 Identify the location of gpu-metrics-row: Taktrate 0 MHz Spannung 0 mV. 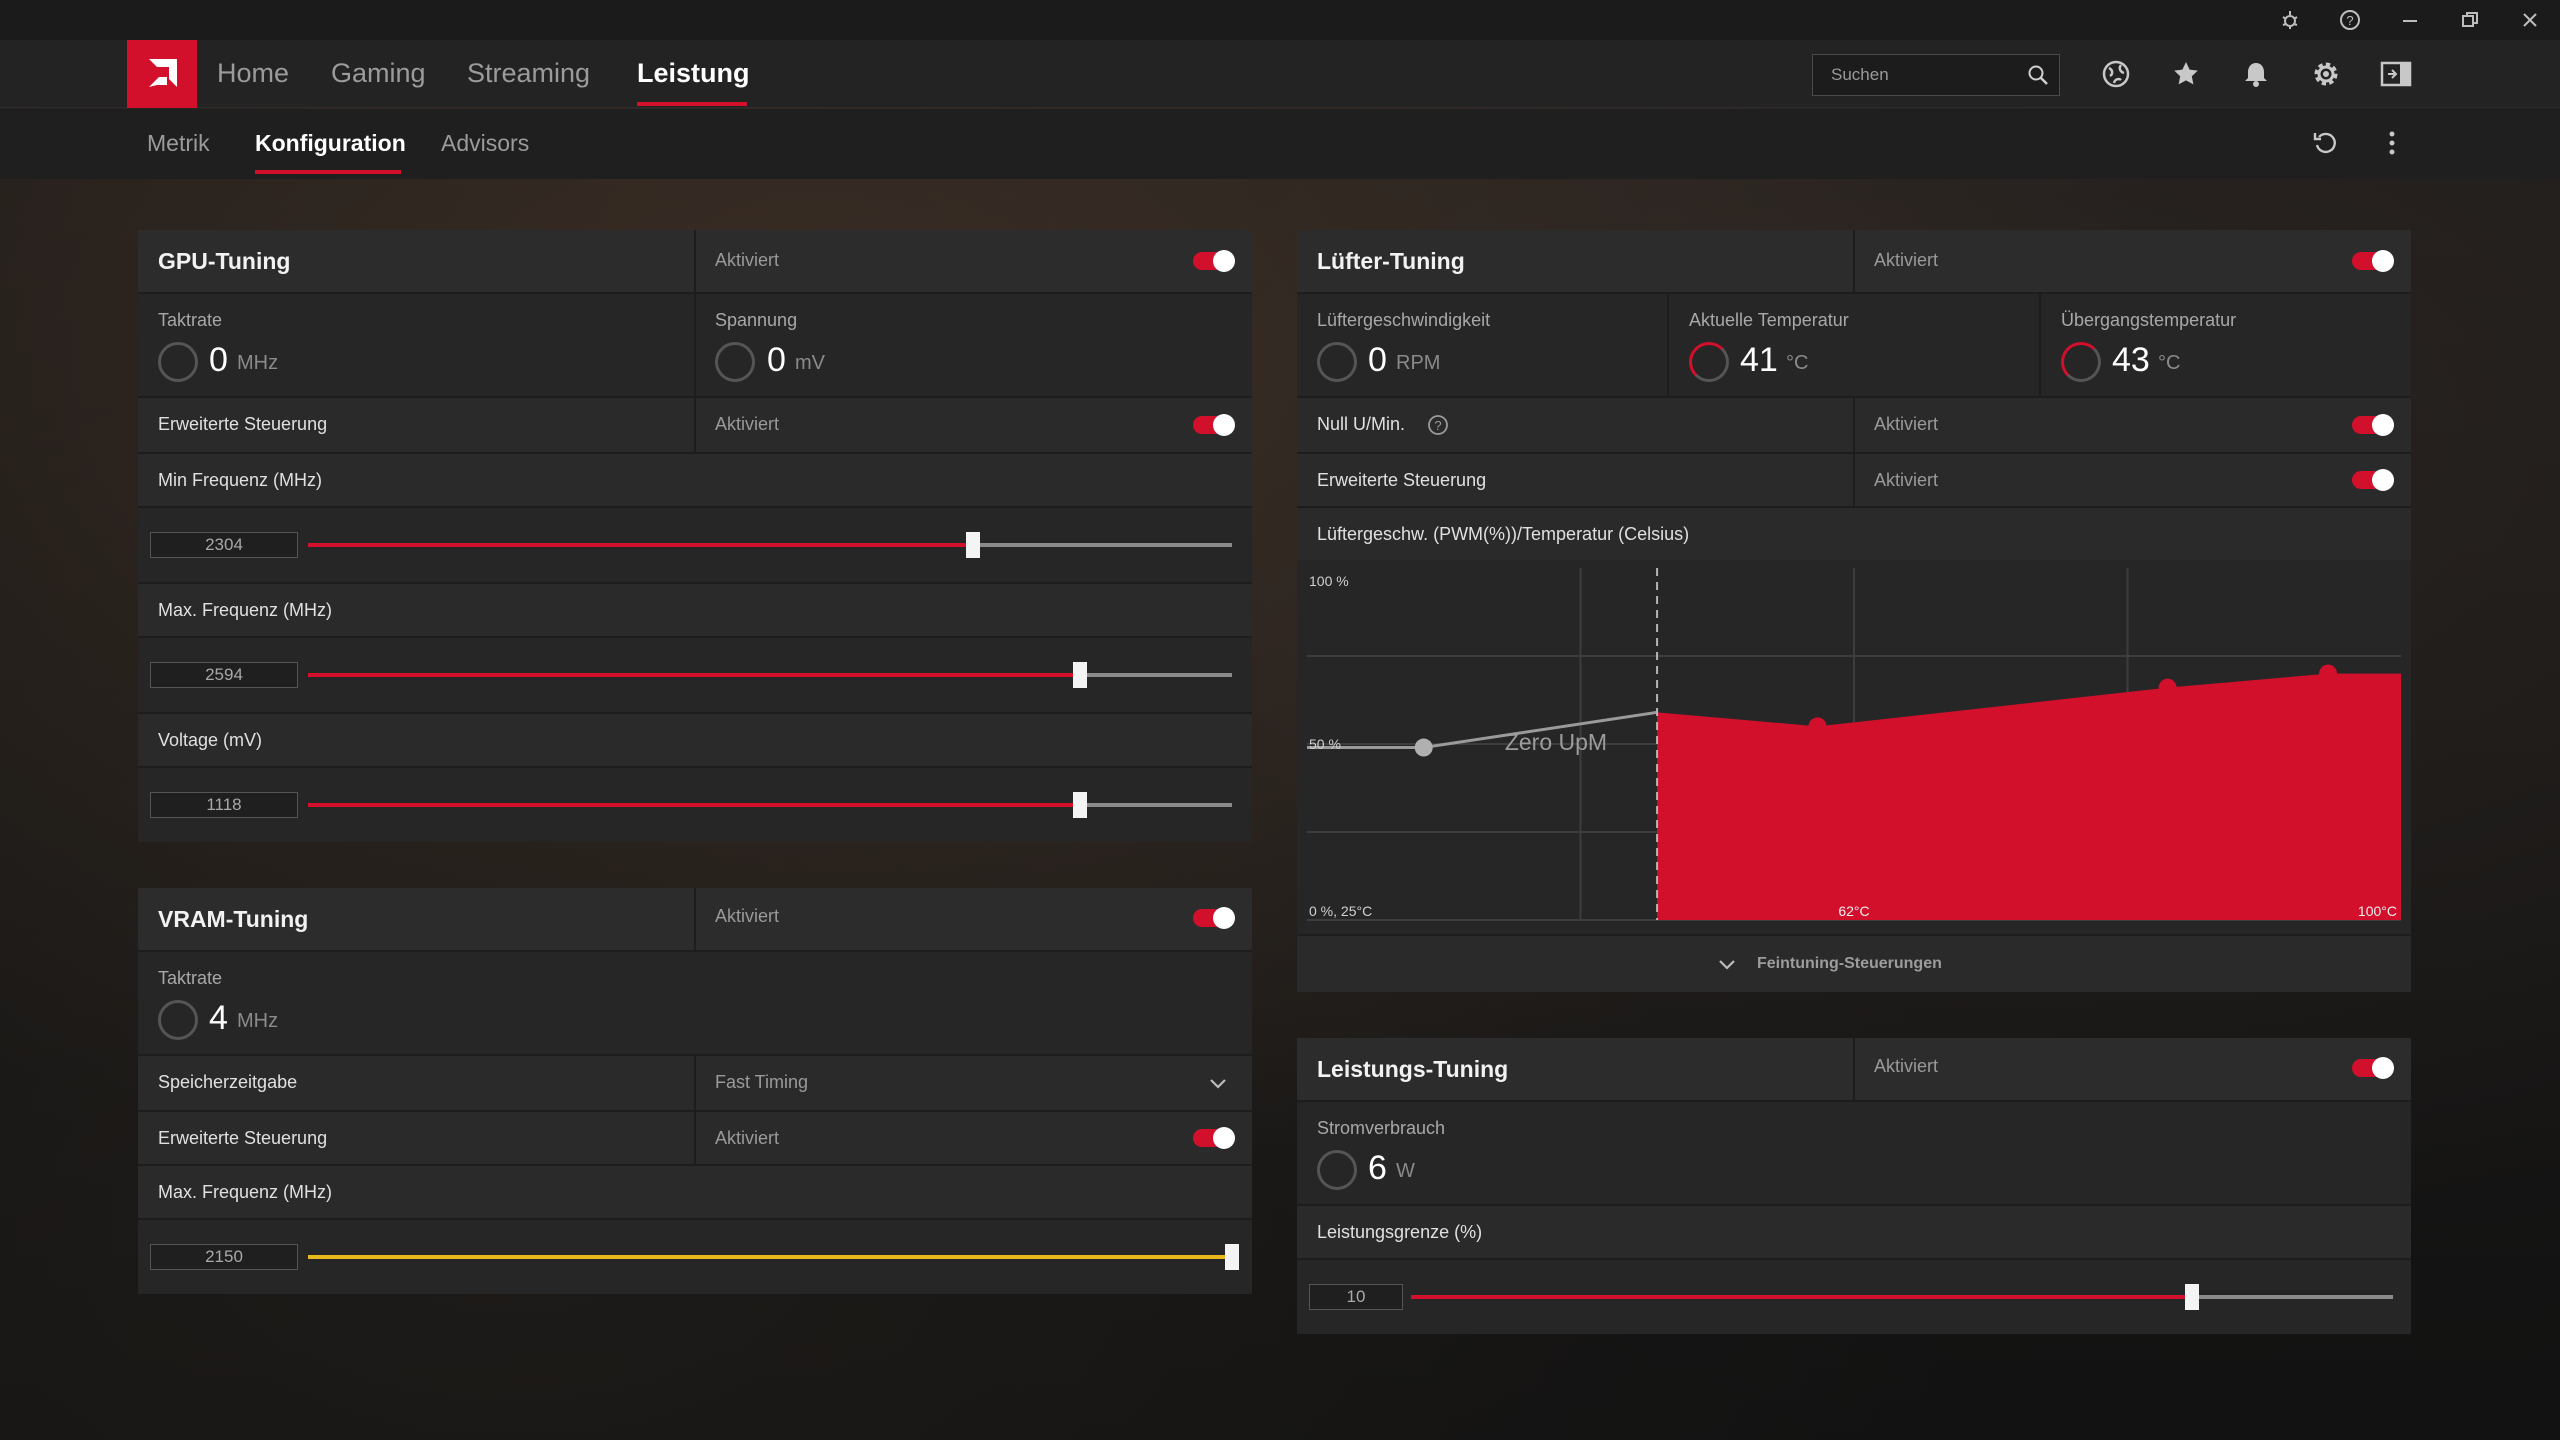
(695, 344).